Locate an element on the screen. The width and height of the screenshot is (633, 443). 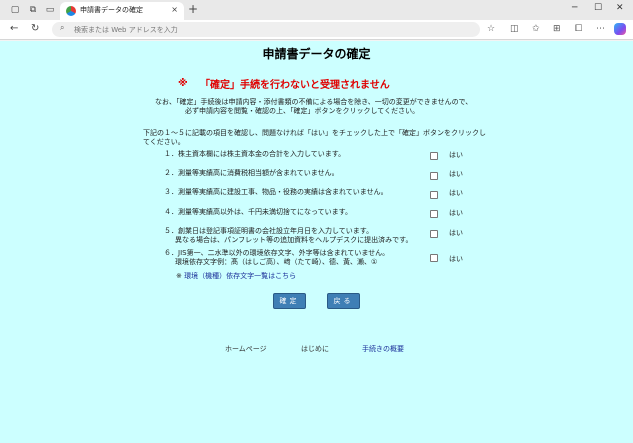
extensions-icon: ⧠ is located at coordinates (578, 29).